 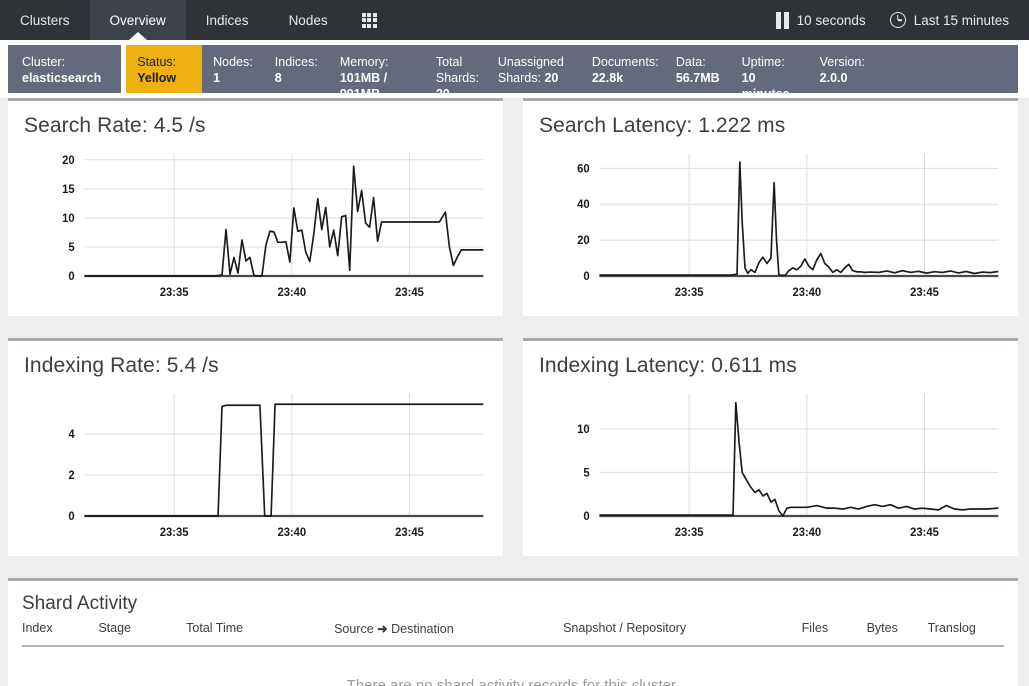 I want to click on svg-text: 40, so click(x=583, y=205).